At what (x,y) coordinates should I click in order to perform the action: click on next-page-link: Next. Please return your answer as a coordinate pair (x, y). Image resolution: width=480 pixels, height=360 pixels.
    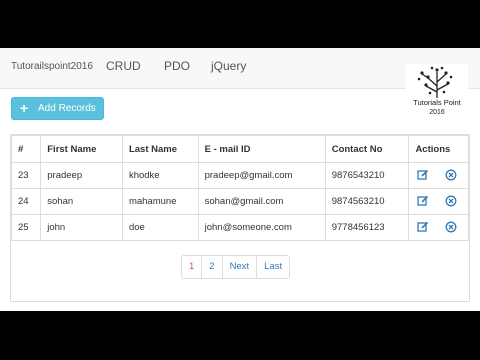
    Looking at the image, I should click on (239, 267).